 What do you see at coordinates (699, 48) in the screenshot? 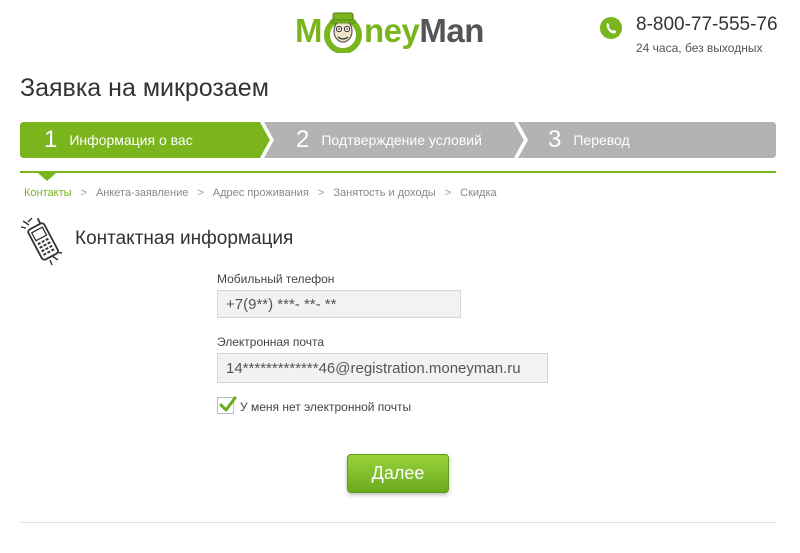
I see `phone-hours: 24 часа, без выходных` at bounding box center [699, 48].